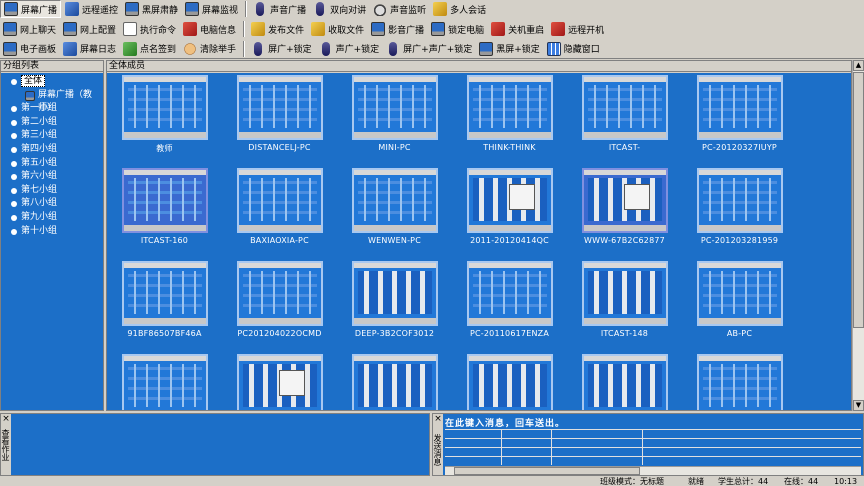 This screenshot has height=486, width=864. What do you see at coordinates (517, 29) in the screenshot?
I see `shutdown-button: 关机重启` at bounding box center [517, 29].